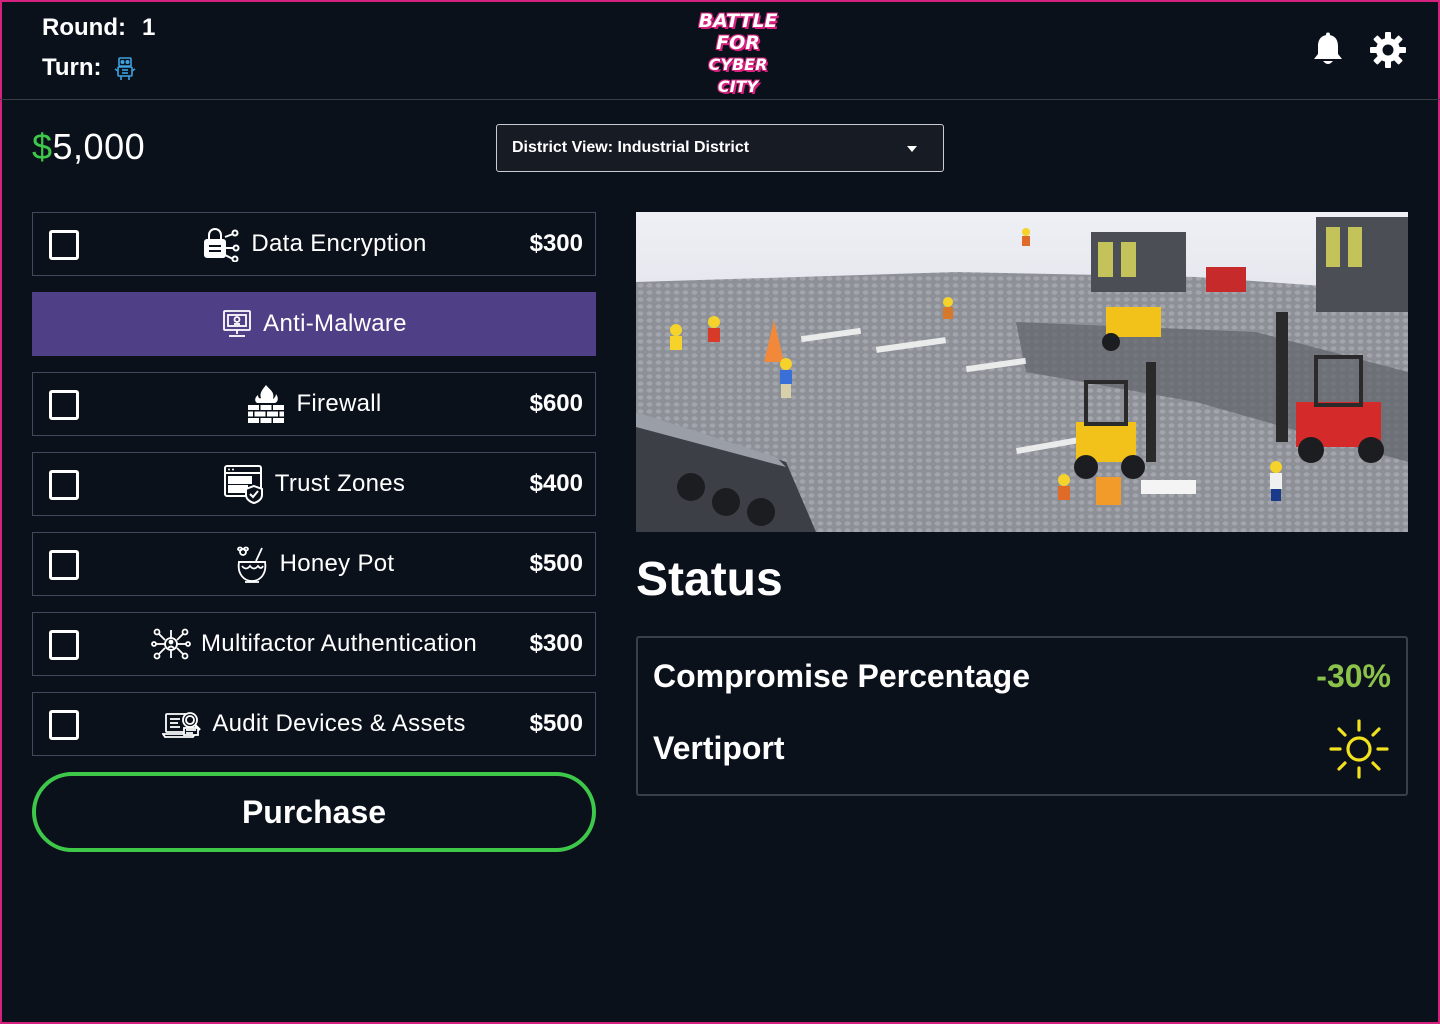 This screenshot has height=1024, width=1440. What do you see at coordinates (148, 27) in the screenshot?
I see `round-value: 1` at bounding box center [148, 27].